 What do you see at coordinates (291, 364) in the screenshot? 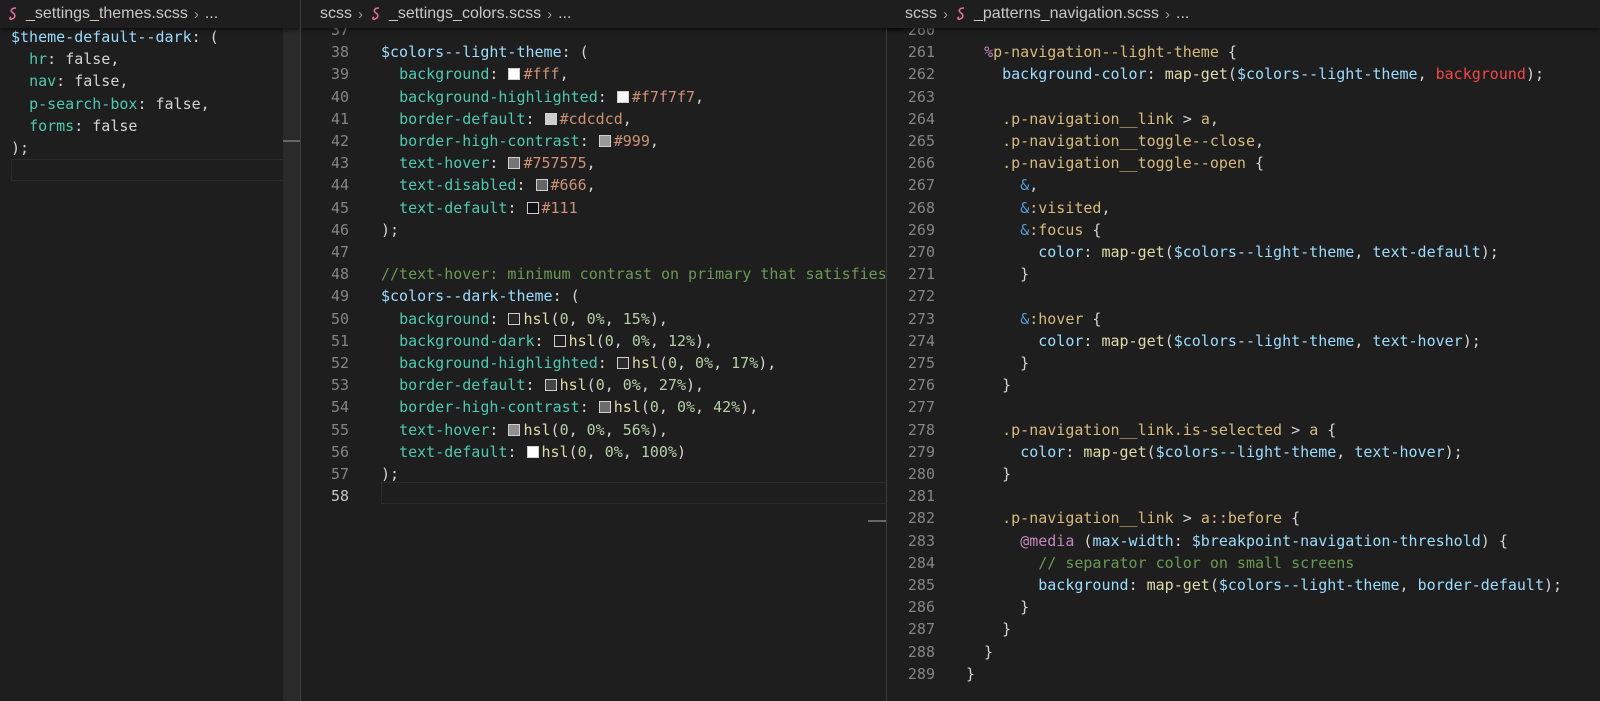
I see `vertical-scrollbar` at bounding box center [291, 364].